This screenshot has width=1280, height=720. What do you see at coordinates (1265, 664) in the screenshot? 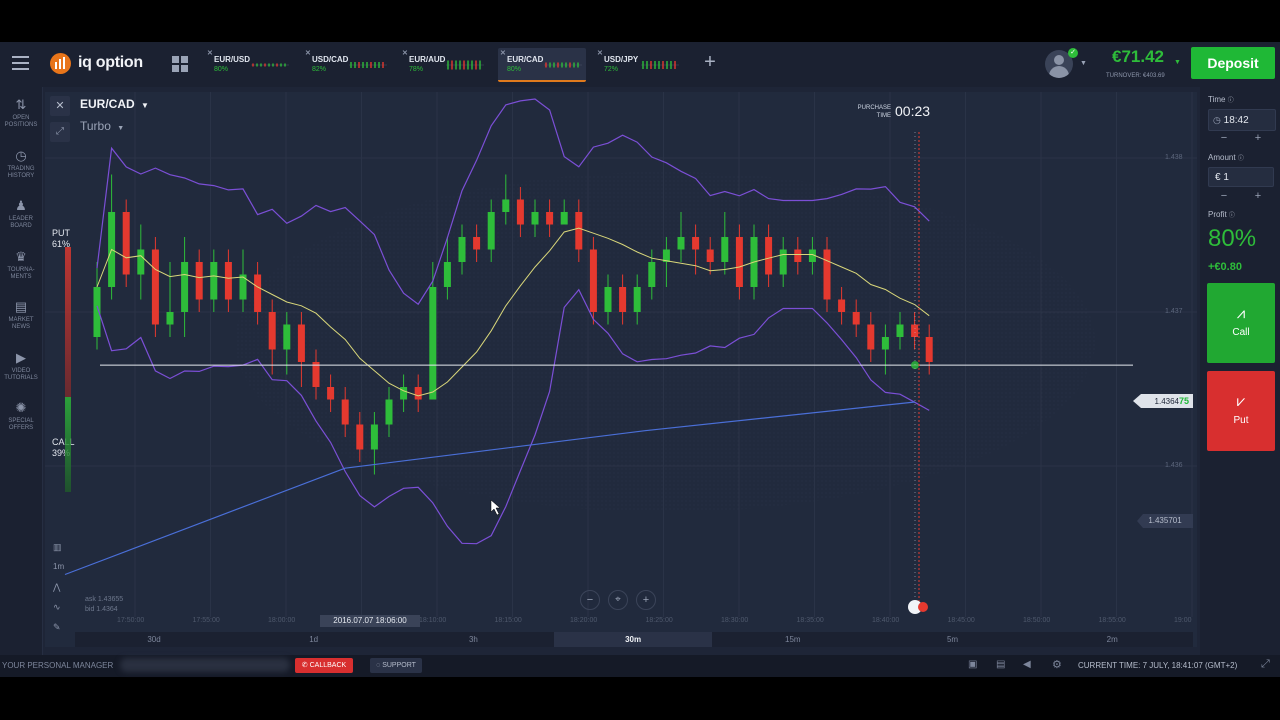
I see `fullscreen-icon: ⤢` at bounding box center [1265, 664].